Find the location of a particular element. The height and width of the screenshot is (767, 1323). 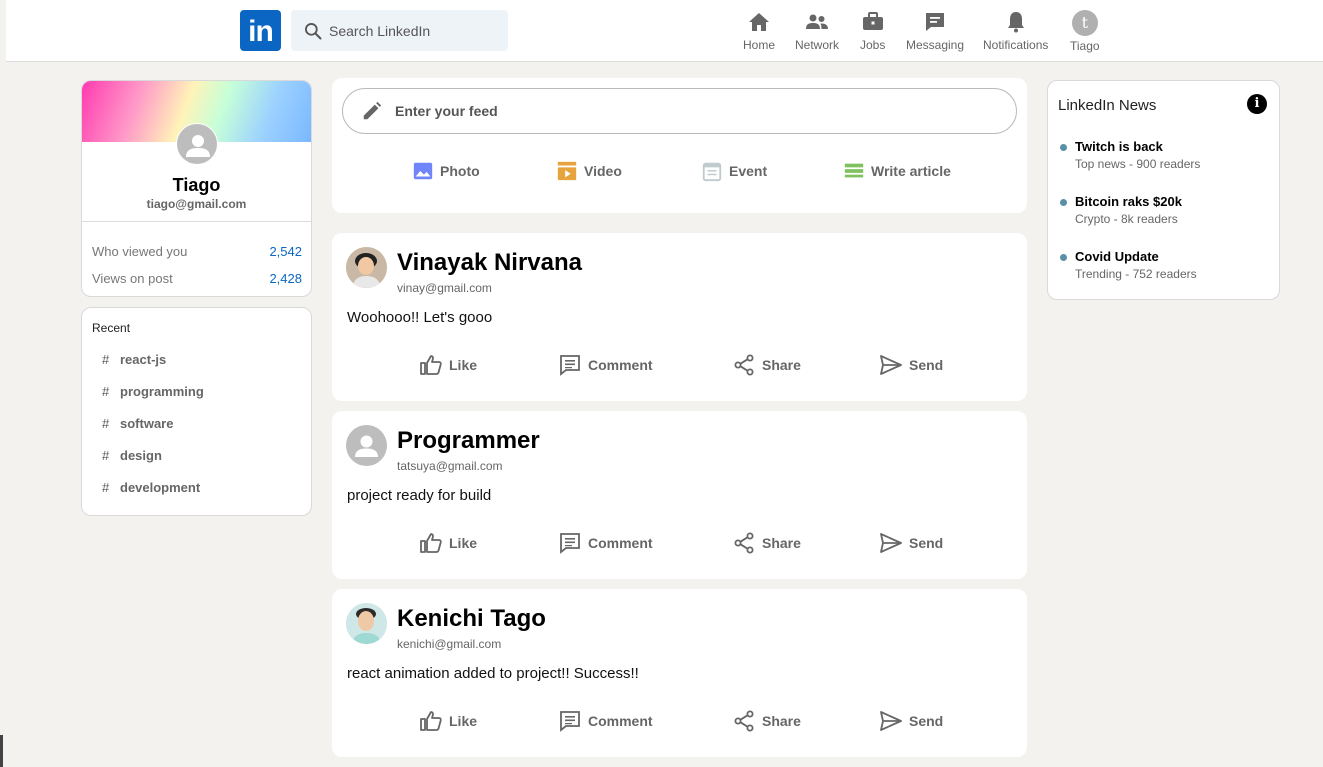

profile-divider is located at coordinates (196, 221).